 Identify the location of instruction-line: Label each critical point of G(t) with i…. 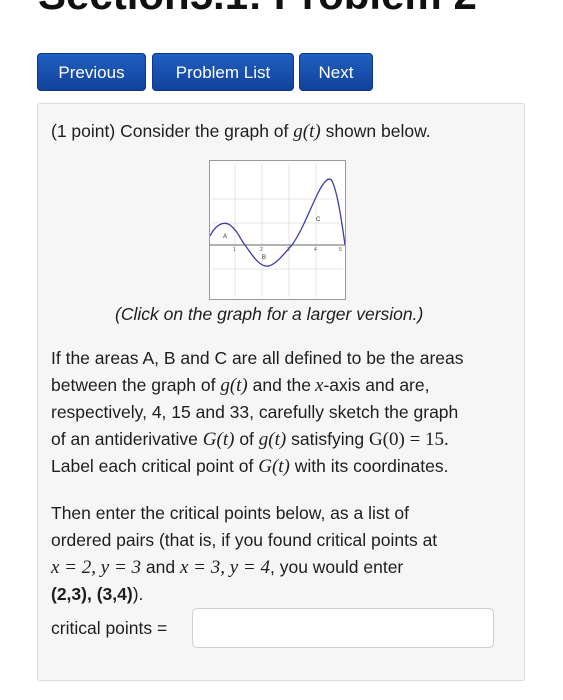
(249, 466).